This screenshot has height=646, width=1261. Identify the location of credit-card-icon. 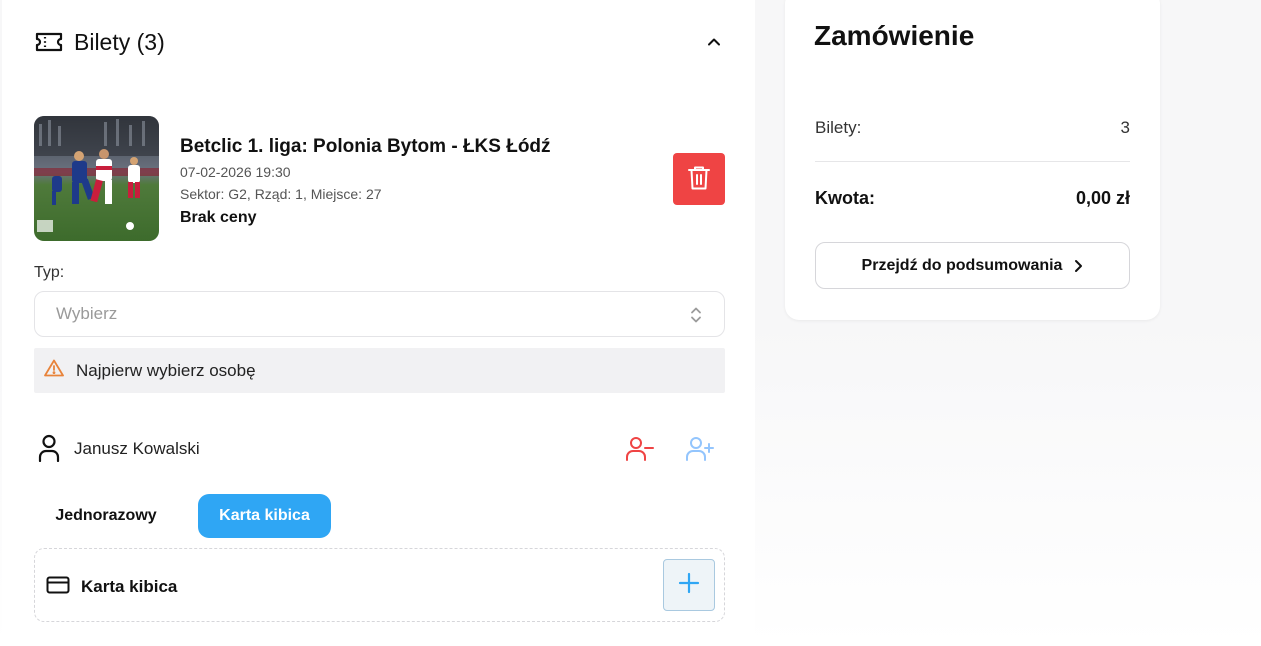
(58, 587).